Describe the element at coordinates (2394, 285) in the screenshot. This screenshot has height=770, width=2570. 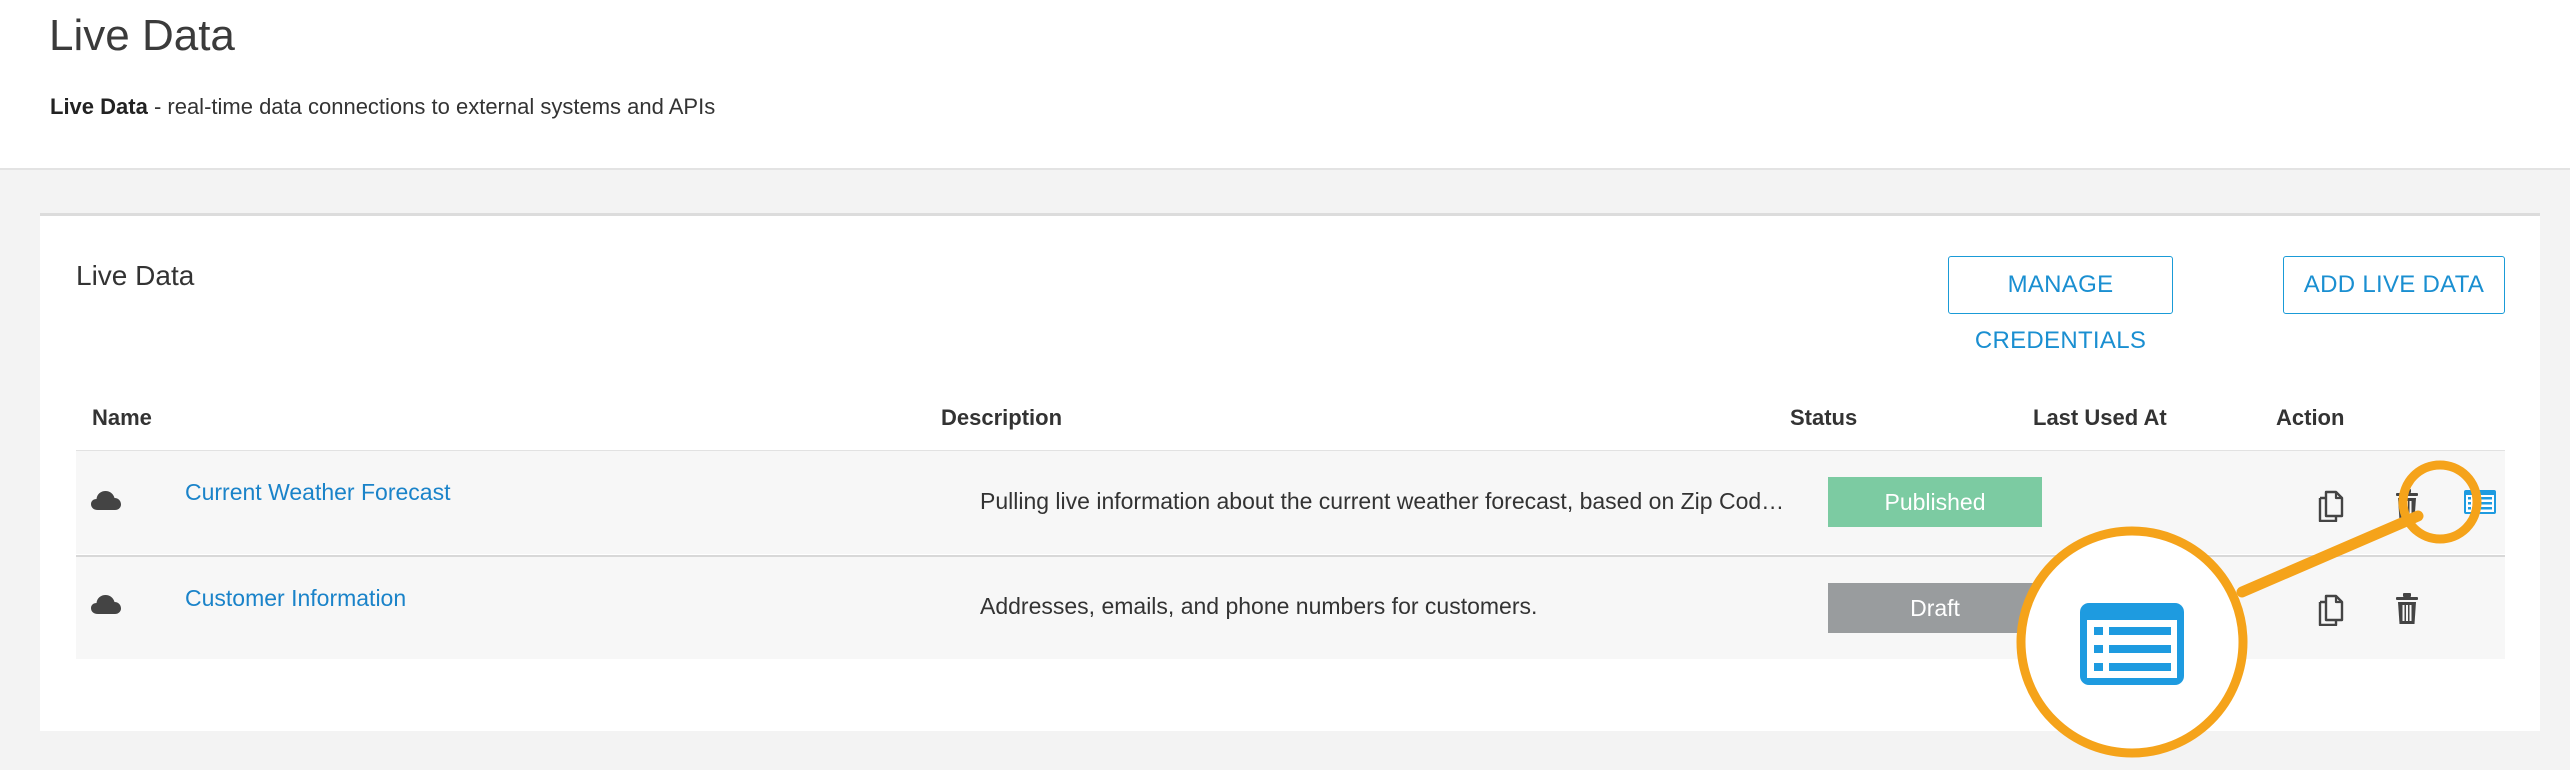
I see `add-live-data-button: ADD LIVE DATA` at that location.